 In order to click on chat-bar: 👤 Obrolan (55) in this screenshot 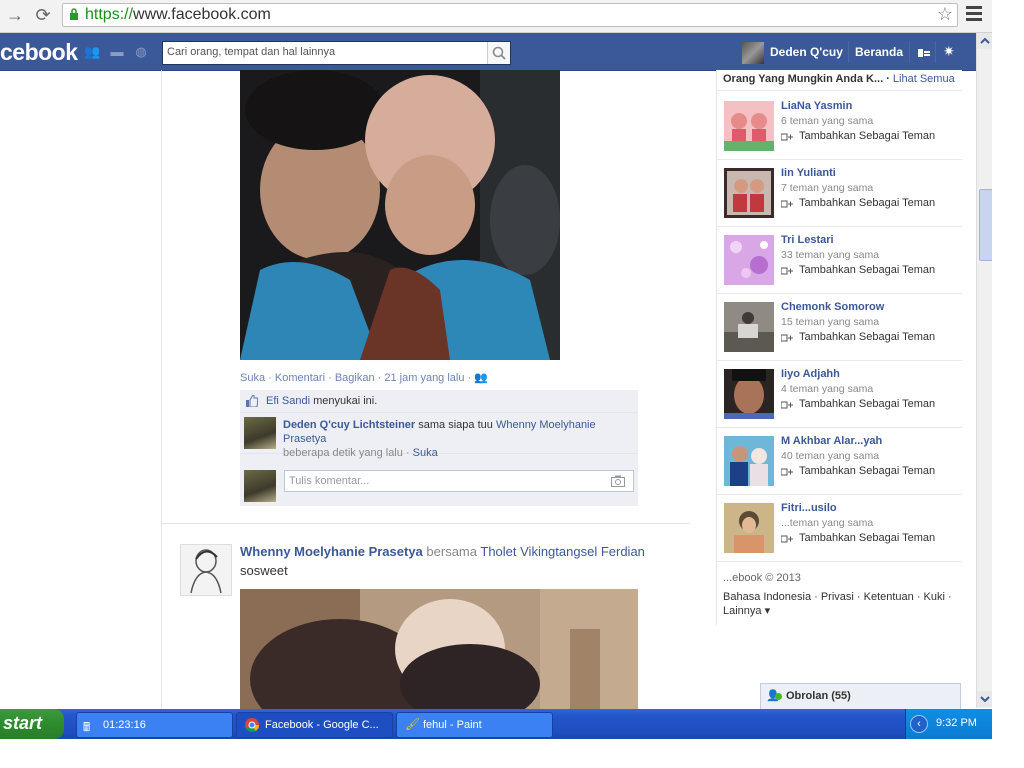, I will do `click(860, 696)`.